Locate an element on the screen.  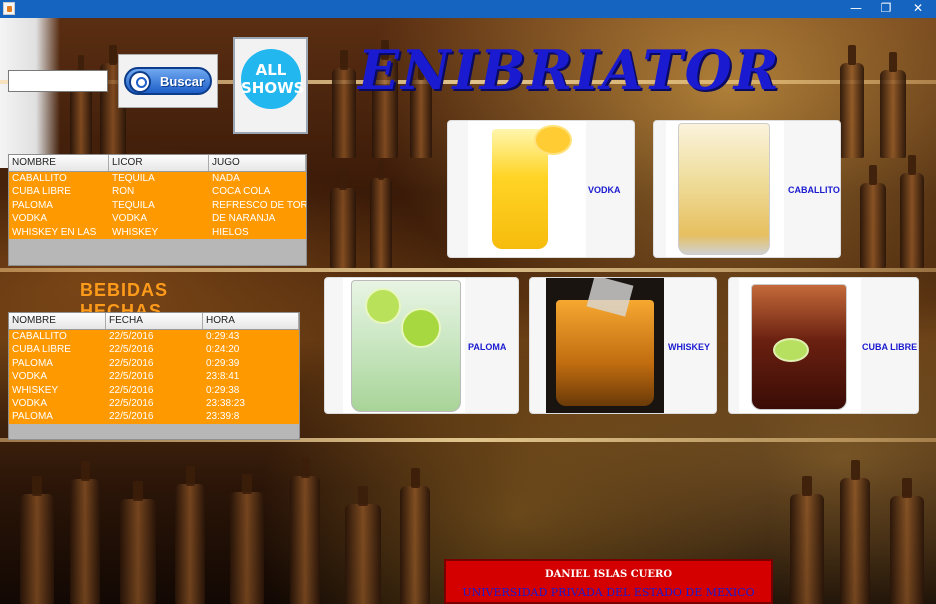
vodka-image is located at coordinates (527, 189).